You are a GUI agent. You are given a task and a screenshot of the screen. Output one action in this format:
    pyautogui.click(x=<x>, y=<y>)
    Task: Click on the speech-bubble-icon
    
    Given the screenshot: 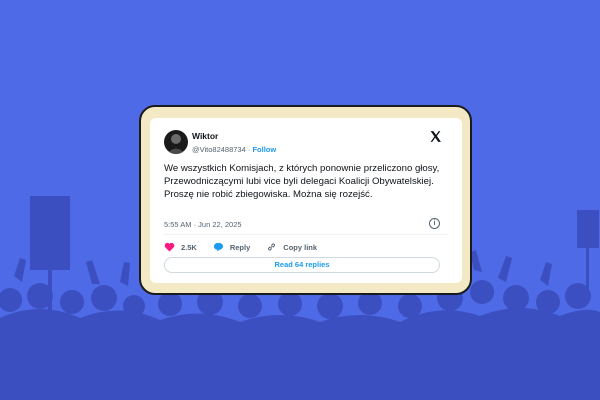 What is the action you would take?
    pyautogui.click(x=218, y=247)
    